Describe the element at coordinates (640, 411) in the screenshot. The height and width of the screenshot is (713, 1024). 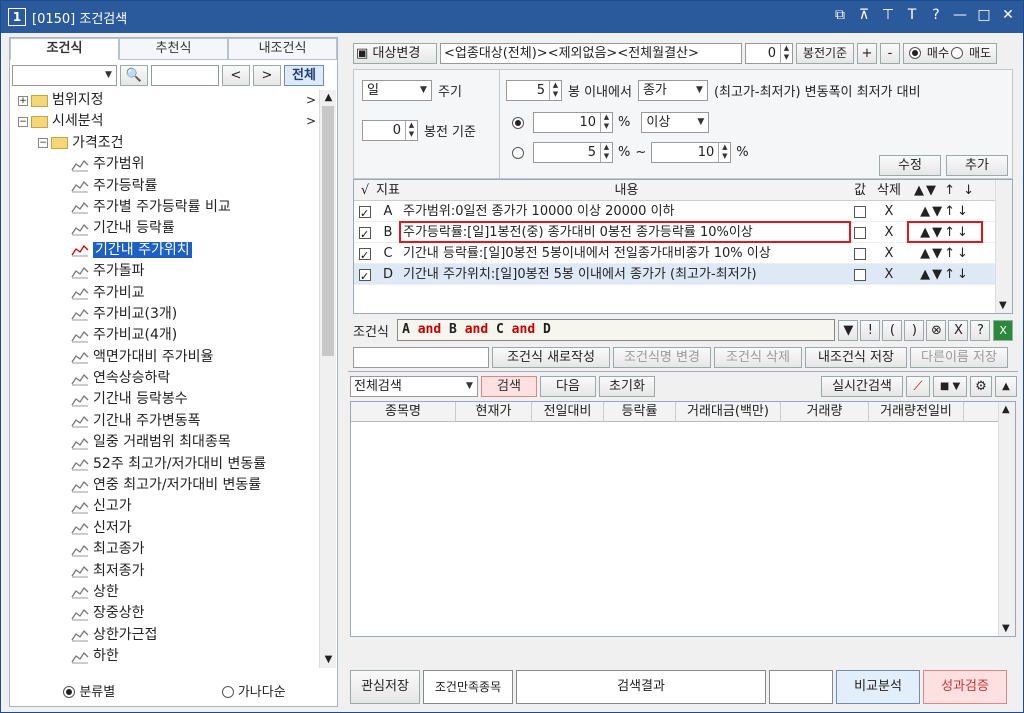
I see `grid-column-header: 등락률` at that location.